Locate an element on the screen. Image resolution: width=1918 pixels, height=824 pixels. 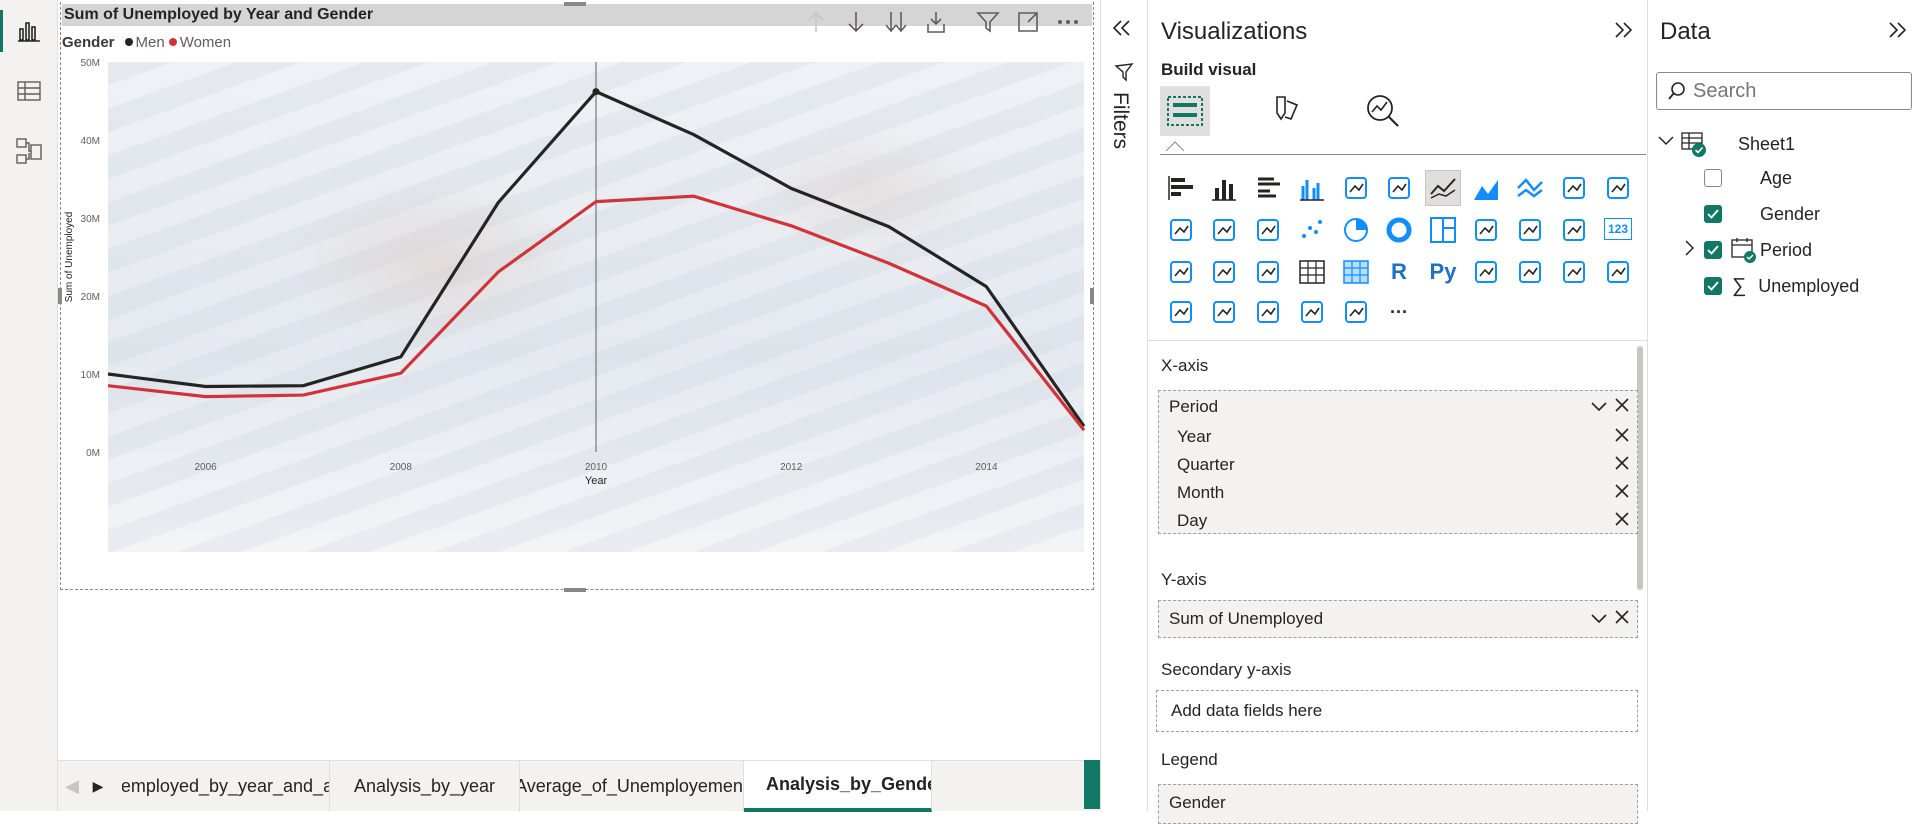
search-input is located at coordinates (1787, 91).